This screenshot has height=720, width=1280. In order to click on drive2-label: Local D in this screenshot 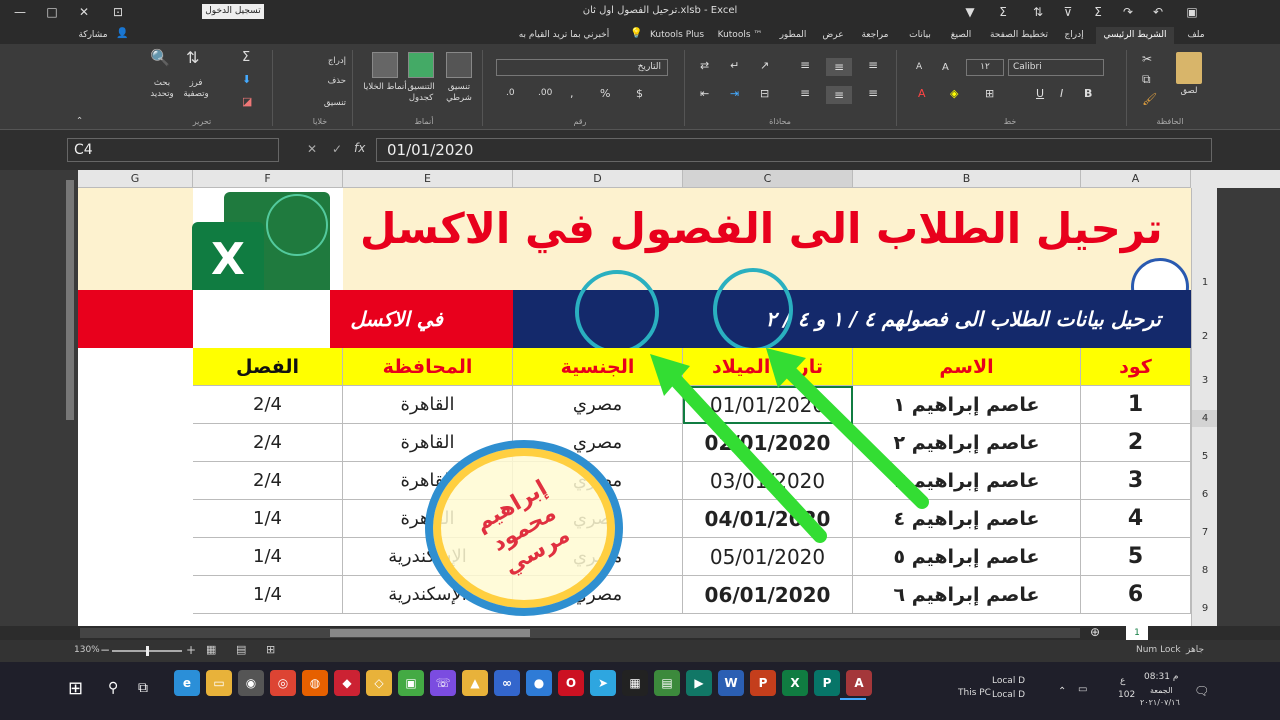, I will do `click(1008, 695)`.